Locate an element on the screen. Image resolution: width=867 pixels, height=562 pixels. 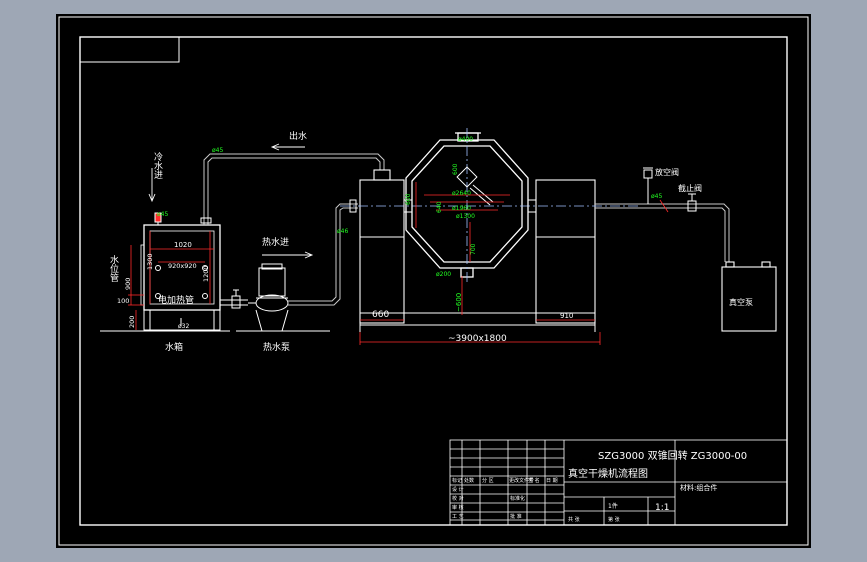
title-col-count: 处数 is located at coordinates (469, 480).